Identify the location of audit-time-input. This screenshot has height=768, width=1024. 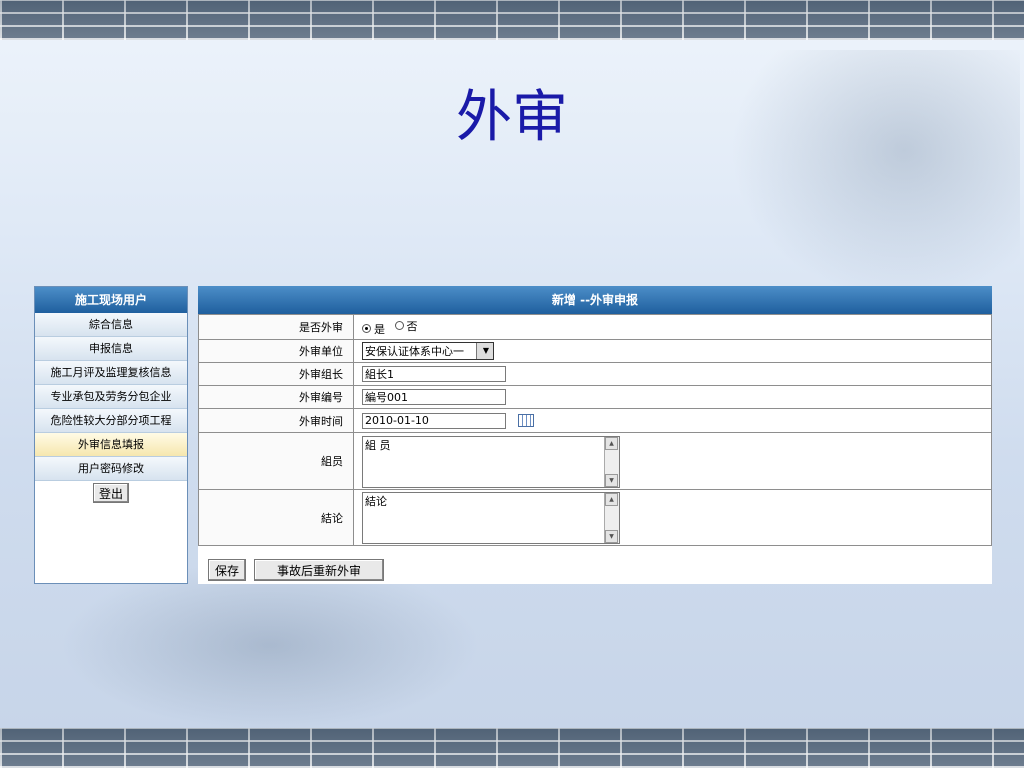
(434, 420).